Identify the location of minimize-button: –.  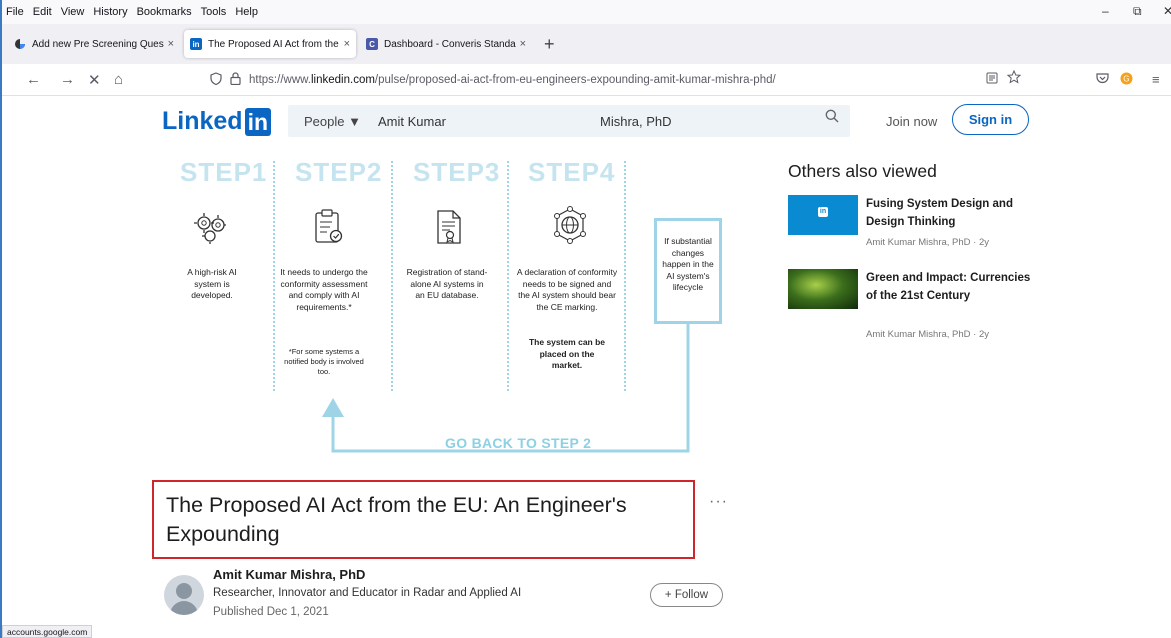
(1105, 11).